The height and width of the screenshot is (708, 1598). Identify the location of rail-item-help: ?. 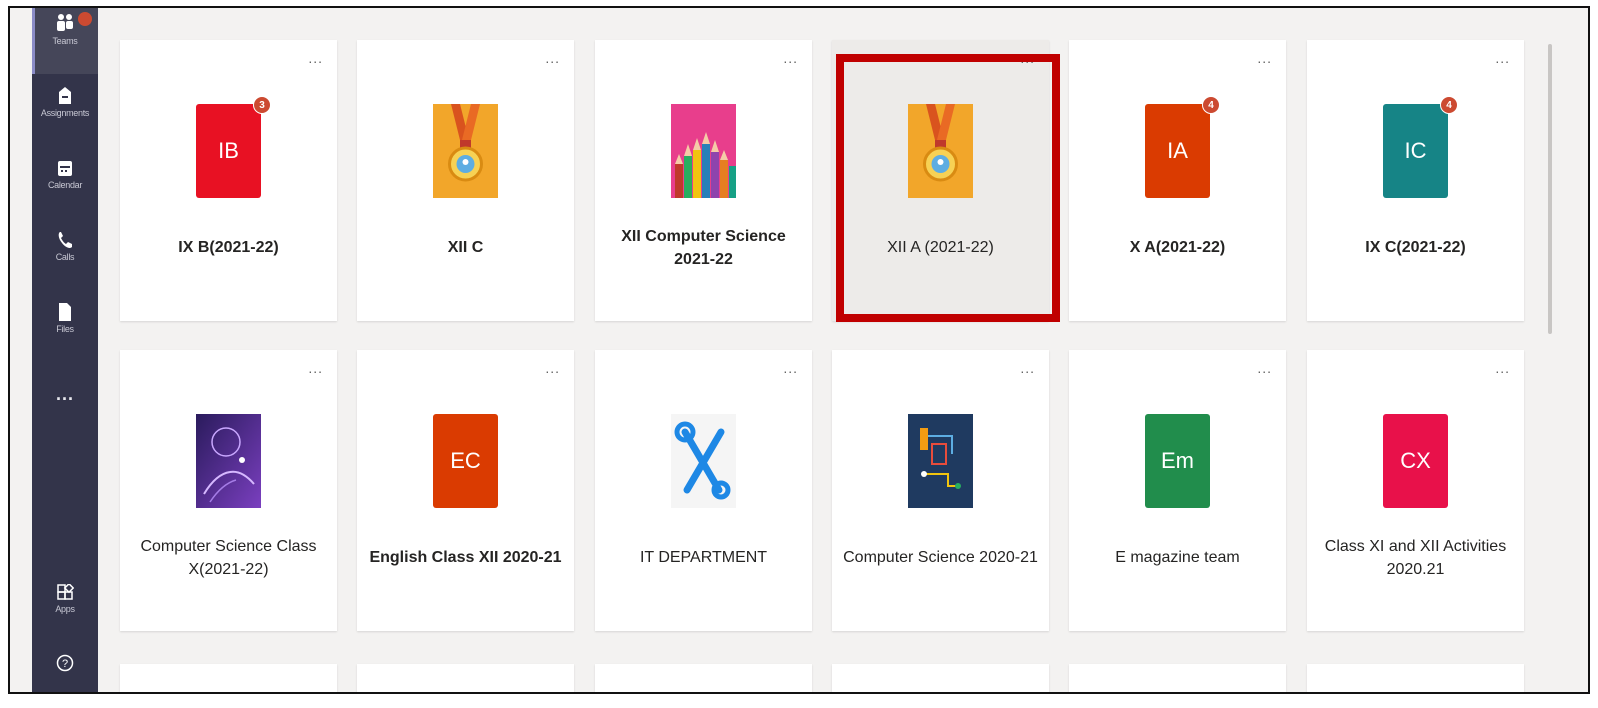
(65, 663).